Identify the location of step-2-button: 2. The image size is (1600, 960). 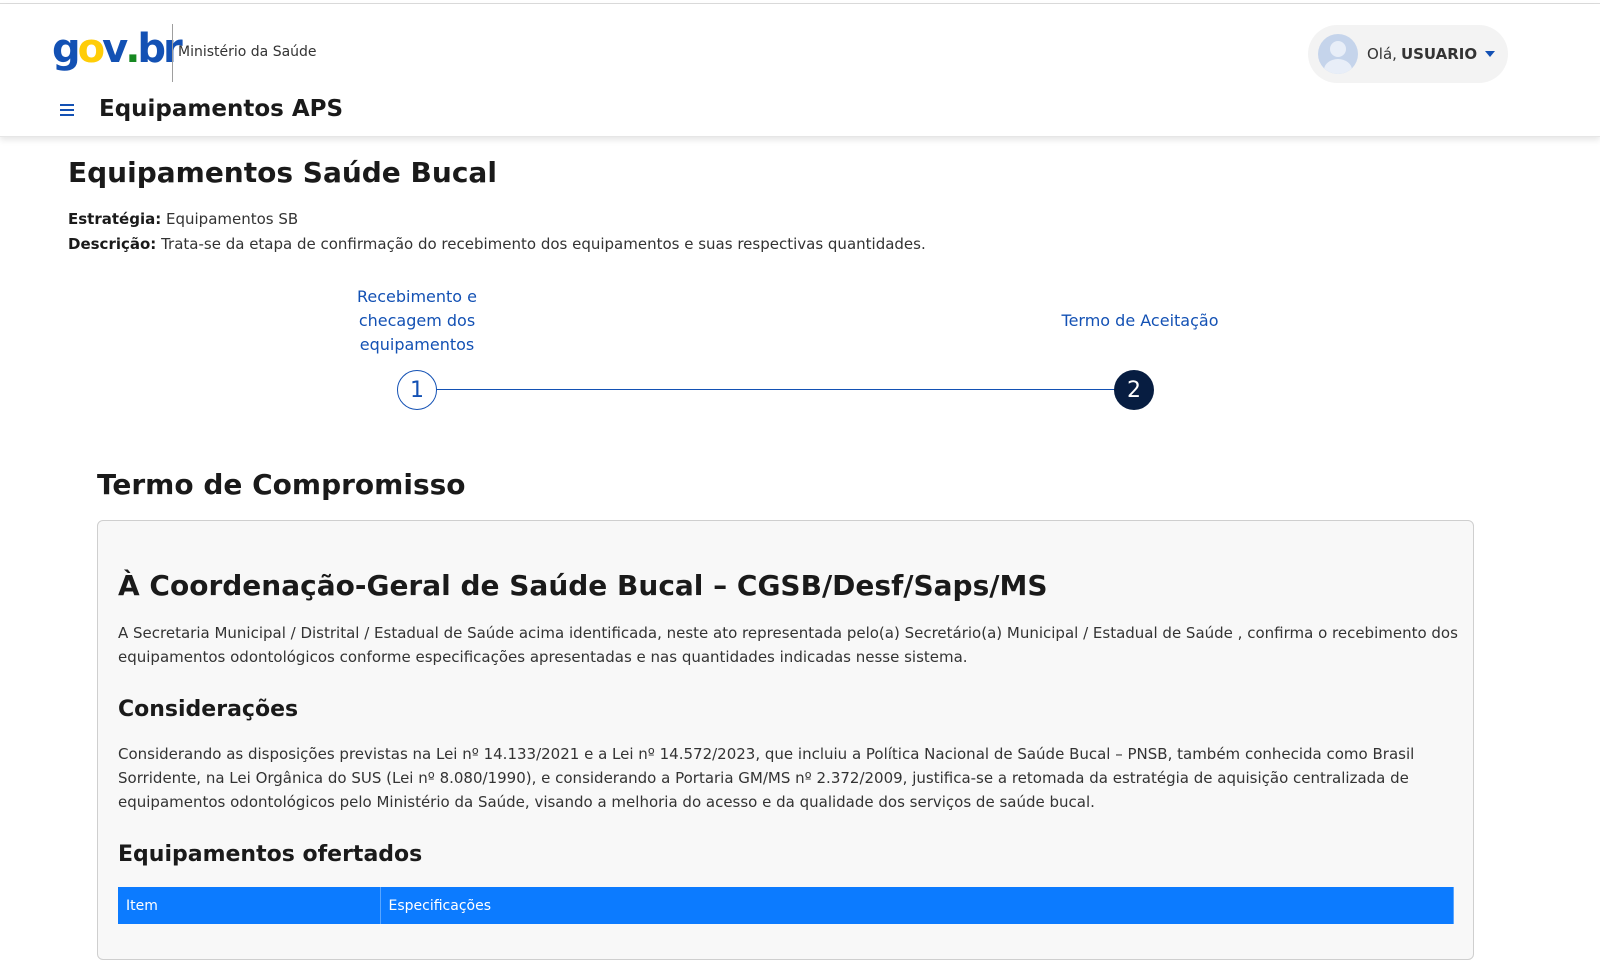
(1134, 390).